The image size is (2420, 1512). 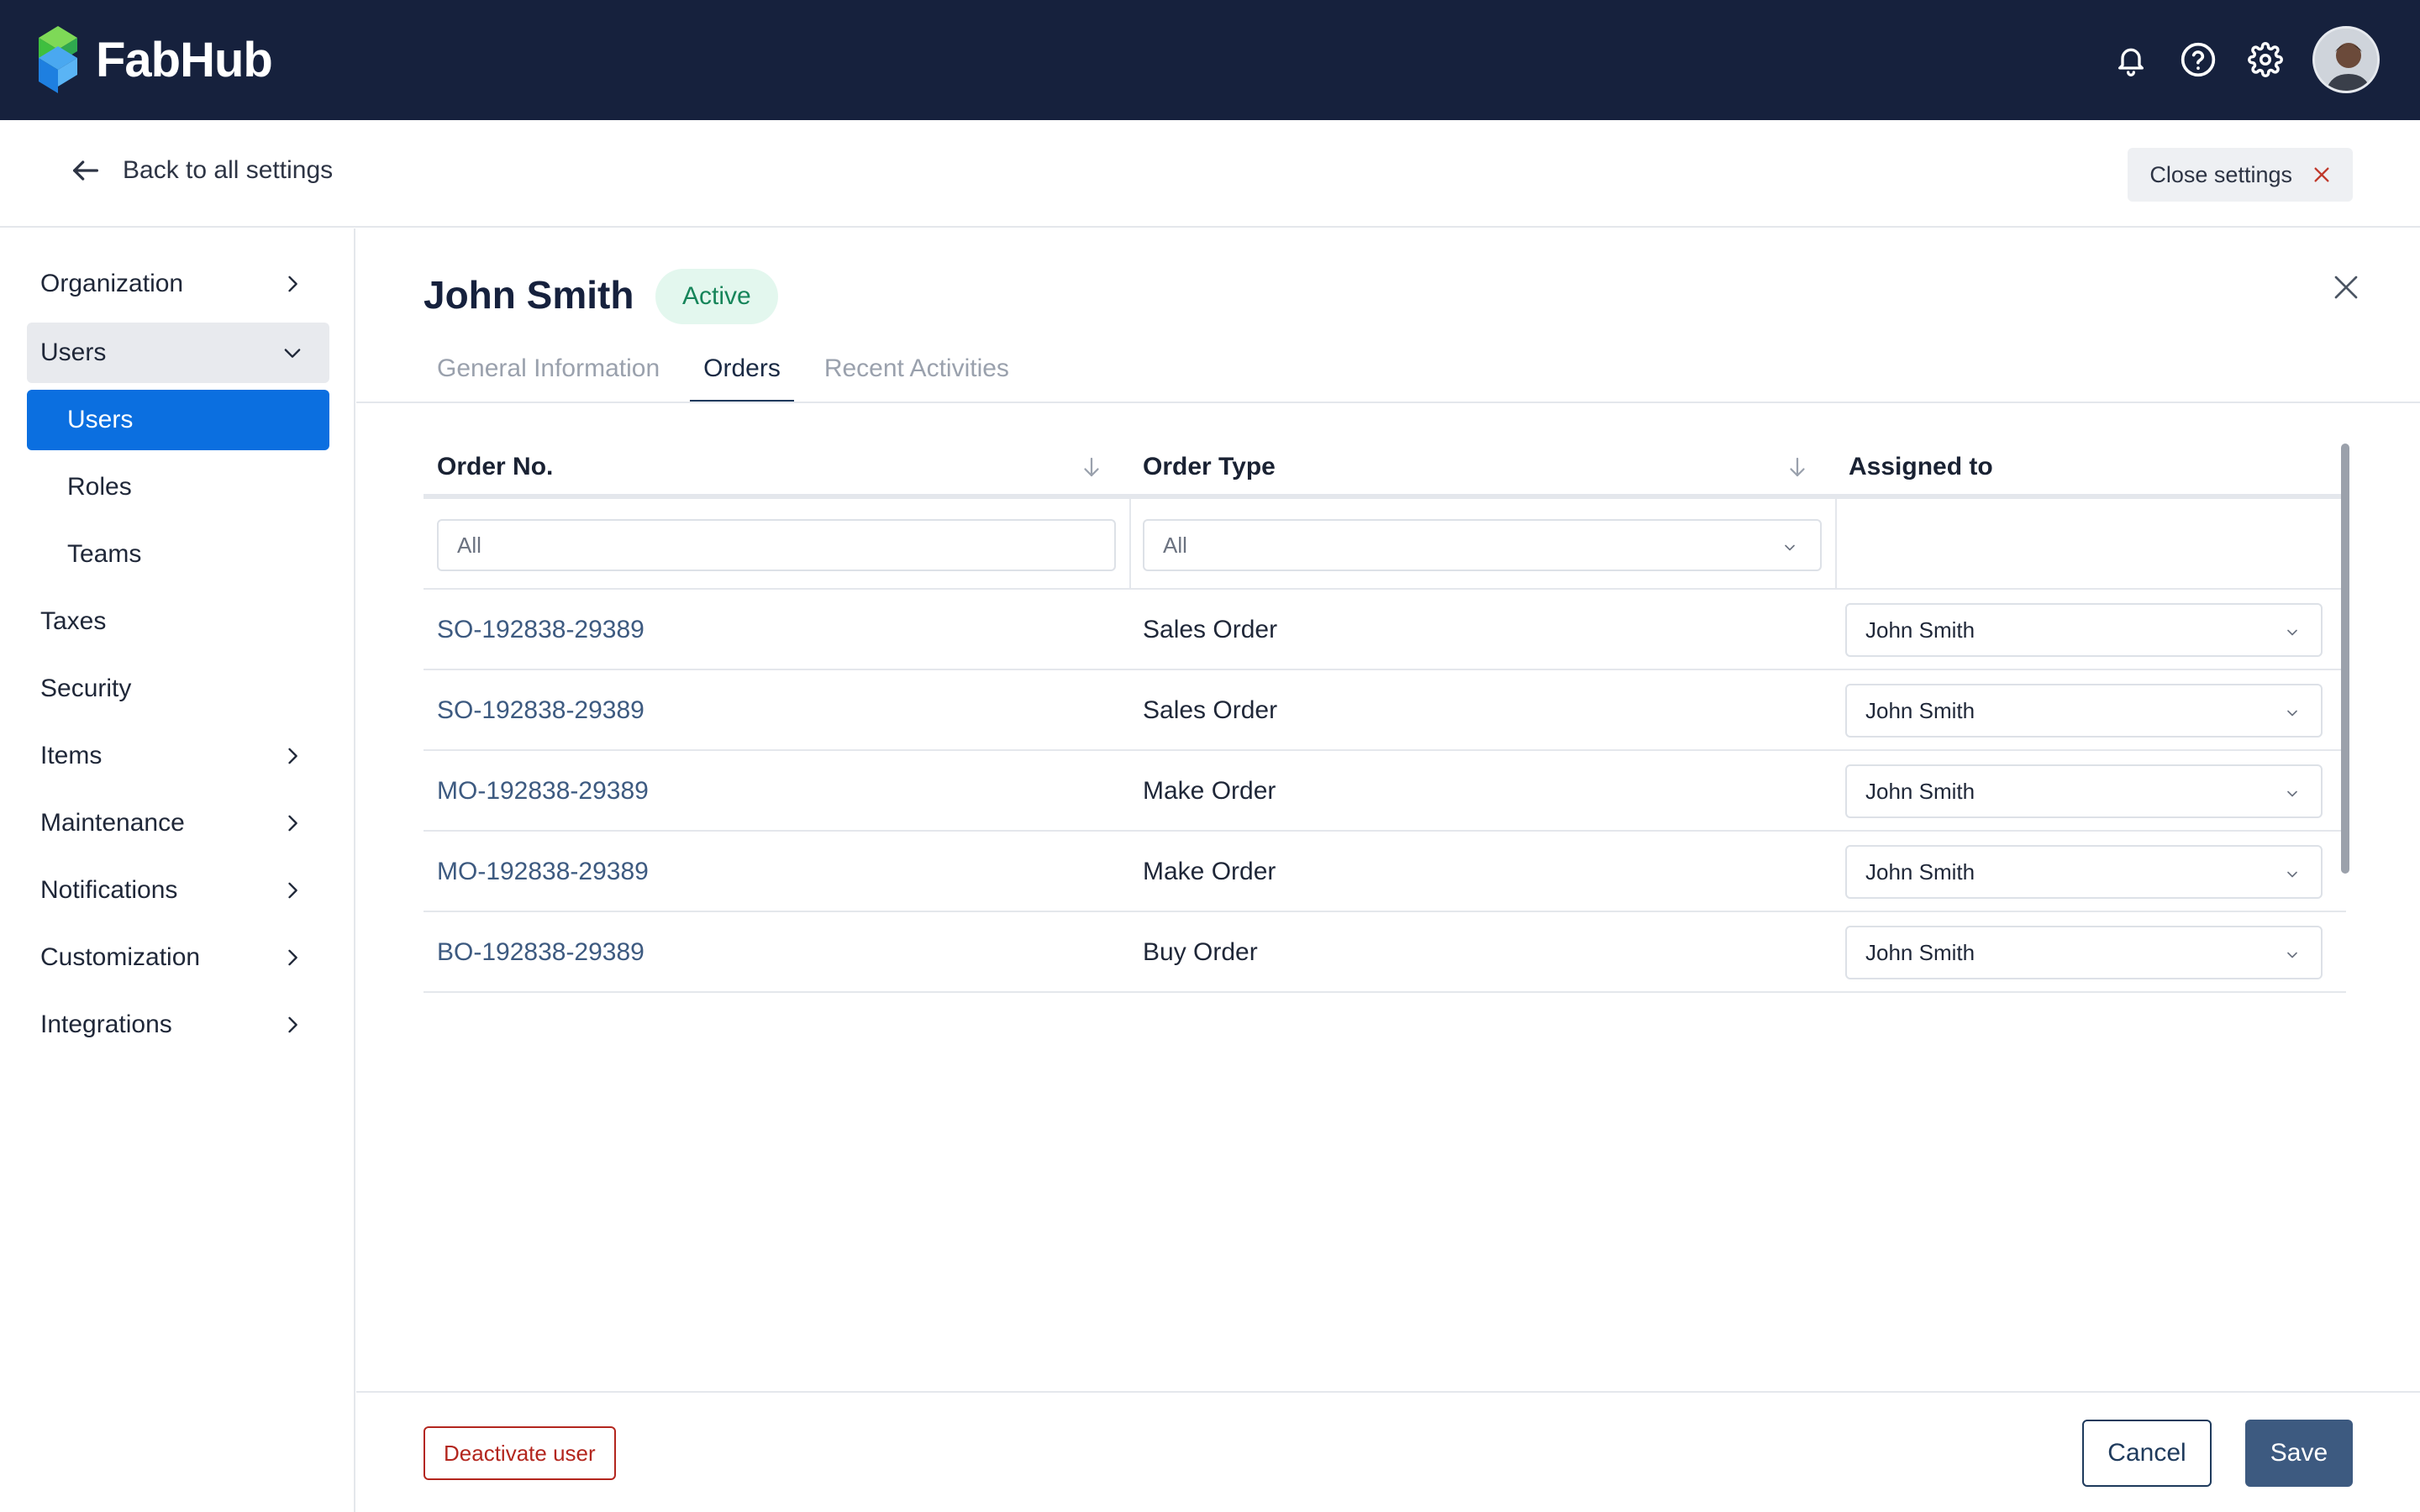 I want to click on sidebar-item-label: Teams, so click(x=105, y=554).